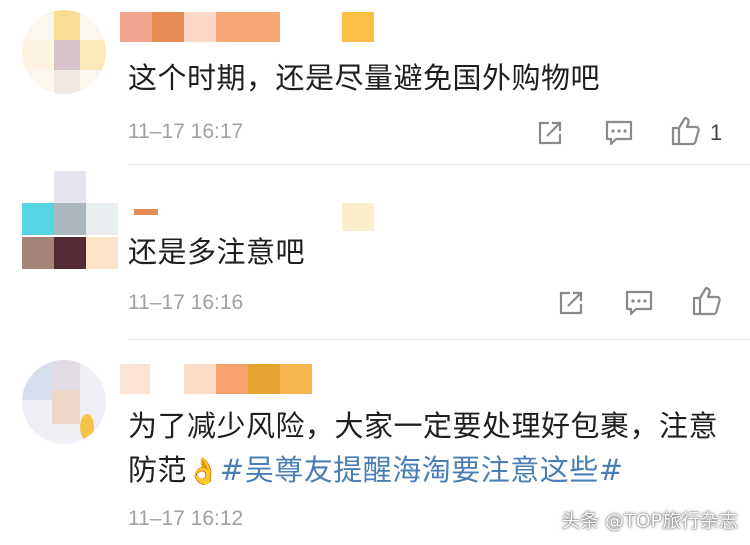 This screenshot has width=750, height=545. What do you see at coordinates (186, 302) in the screenshot?
I see `comment-time: 11–17 16:16` at bounding box center [186, 302].